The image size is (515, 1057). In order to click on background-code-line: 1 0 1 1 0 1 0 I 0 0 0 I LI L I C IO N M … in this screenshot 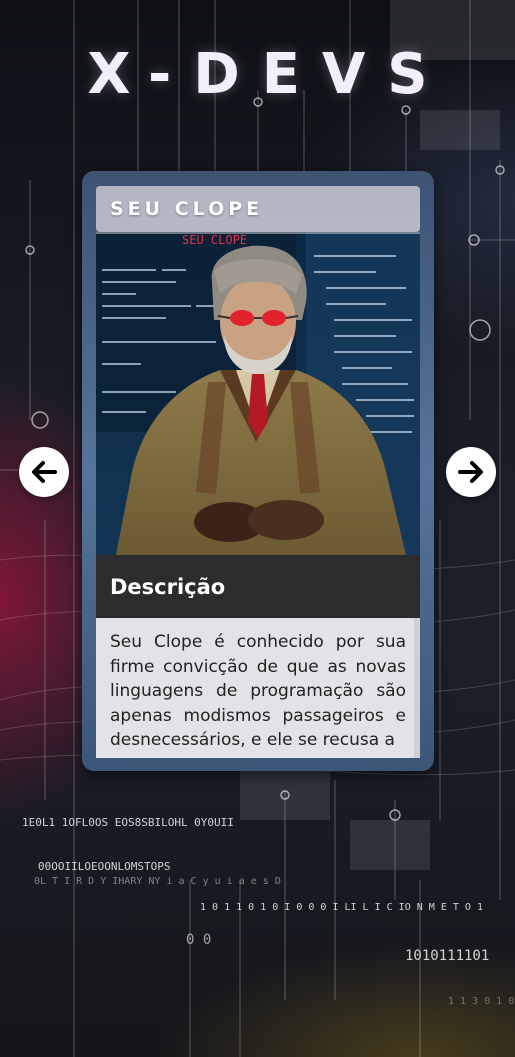, I will do `click(341, 907)`.